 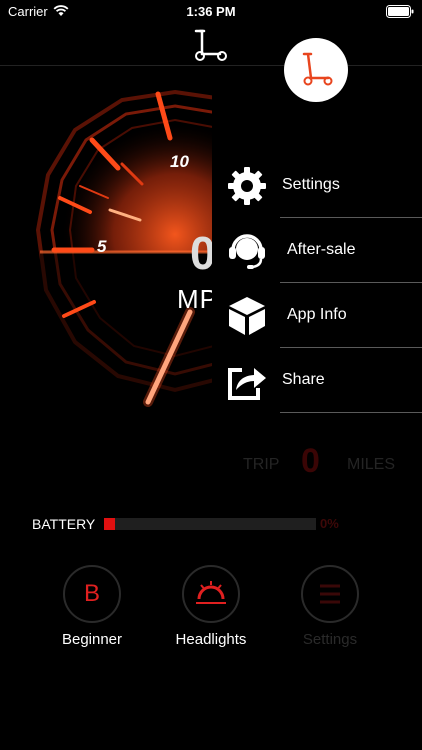 What do you see at coordinates (247, 384) in the screenshot?
I see `share-icon` at bounding box center [247, 384].